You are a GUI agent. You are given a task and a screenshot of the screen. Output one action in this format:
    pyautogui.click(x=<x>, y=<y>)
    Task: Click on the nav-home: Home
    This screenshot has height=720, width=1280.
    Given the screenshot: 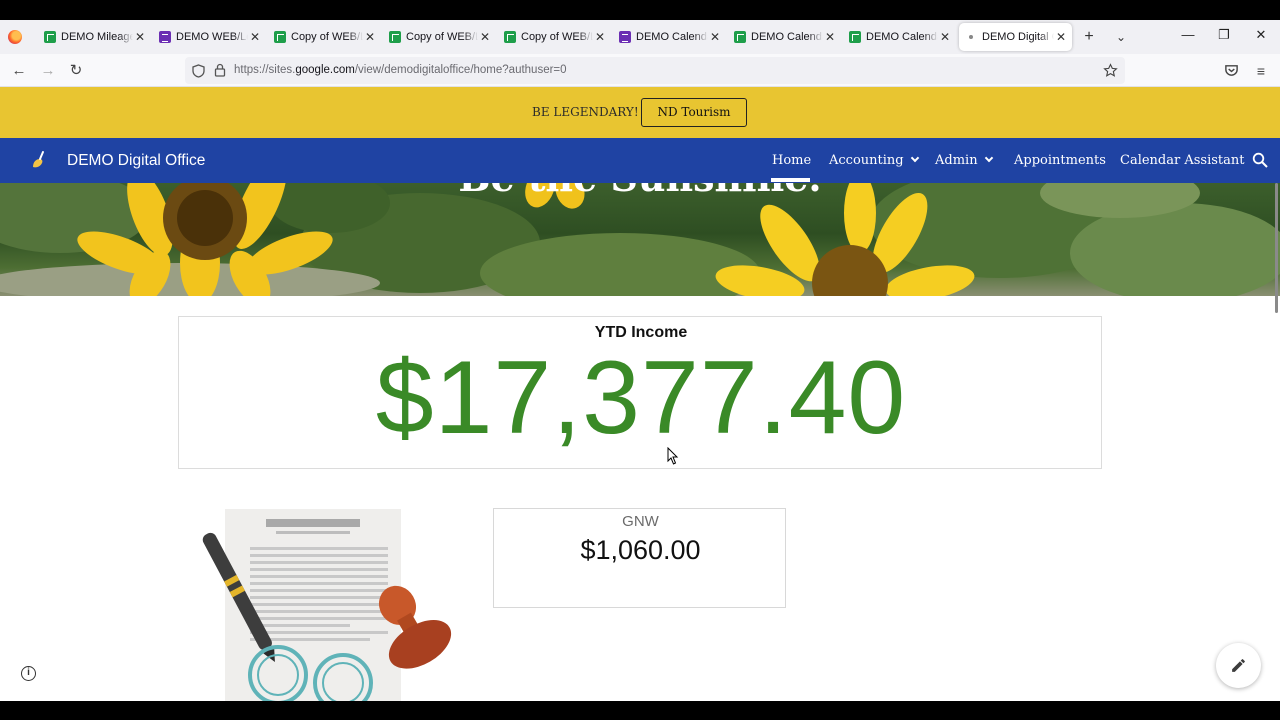 What is the action you would take?
    pyautogui.click(x=791, y=160)
    